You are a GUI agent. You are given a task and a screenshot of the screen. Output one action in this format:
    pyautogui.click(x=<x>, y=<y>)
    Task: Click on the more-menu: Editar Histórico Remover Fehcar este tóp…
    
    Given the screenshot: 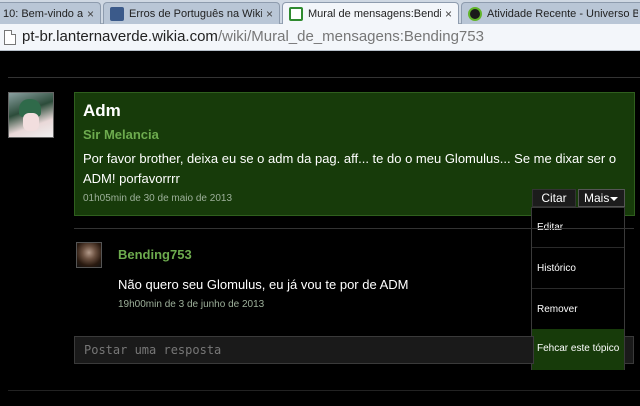 What is the action you would take?
    pyautogui.click(x=578, y=288)
    